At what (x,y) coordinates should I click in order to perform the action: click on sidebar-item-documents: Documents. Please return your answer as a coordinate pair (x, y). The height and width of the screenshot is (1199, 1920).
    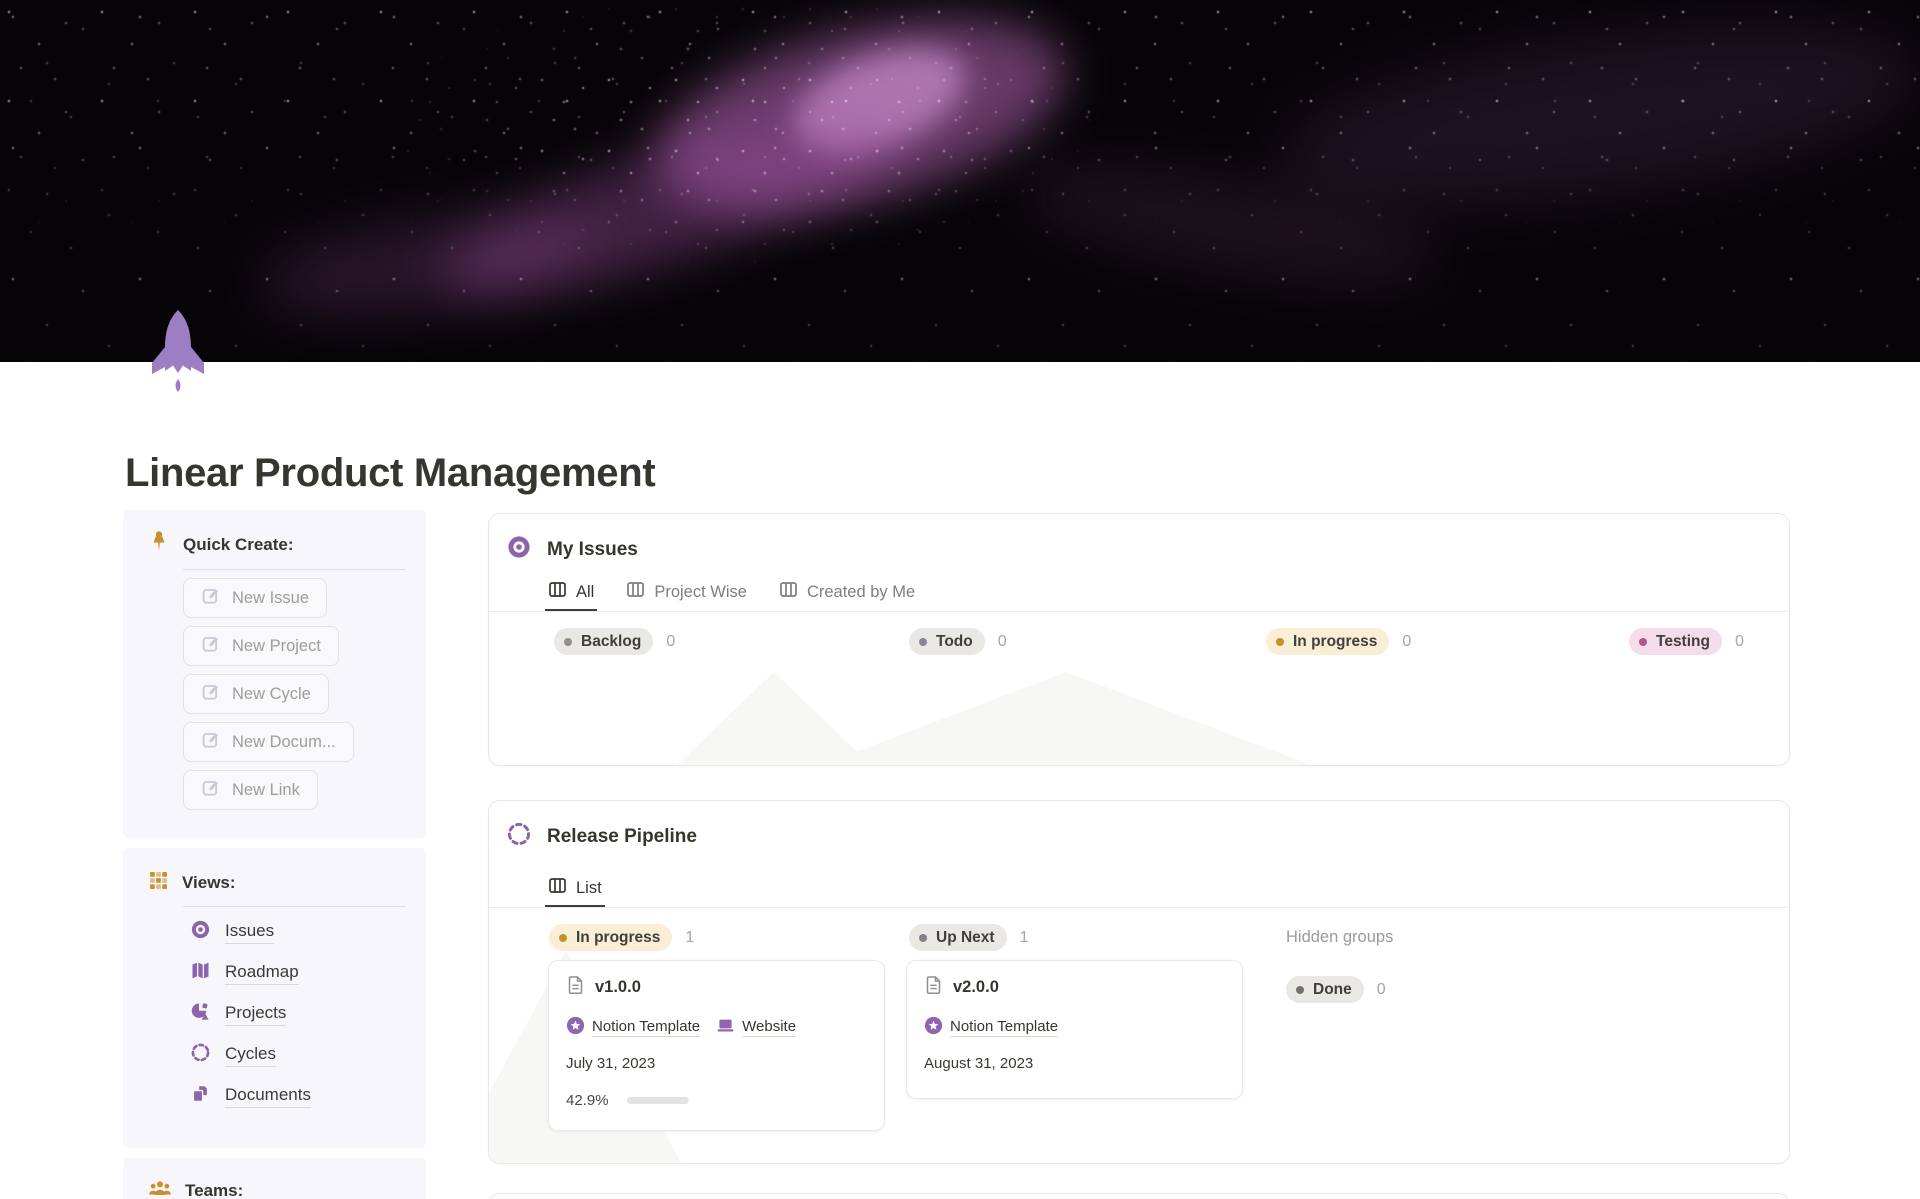
    Looking at the image, I should click on (308, 1096).